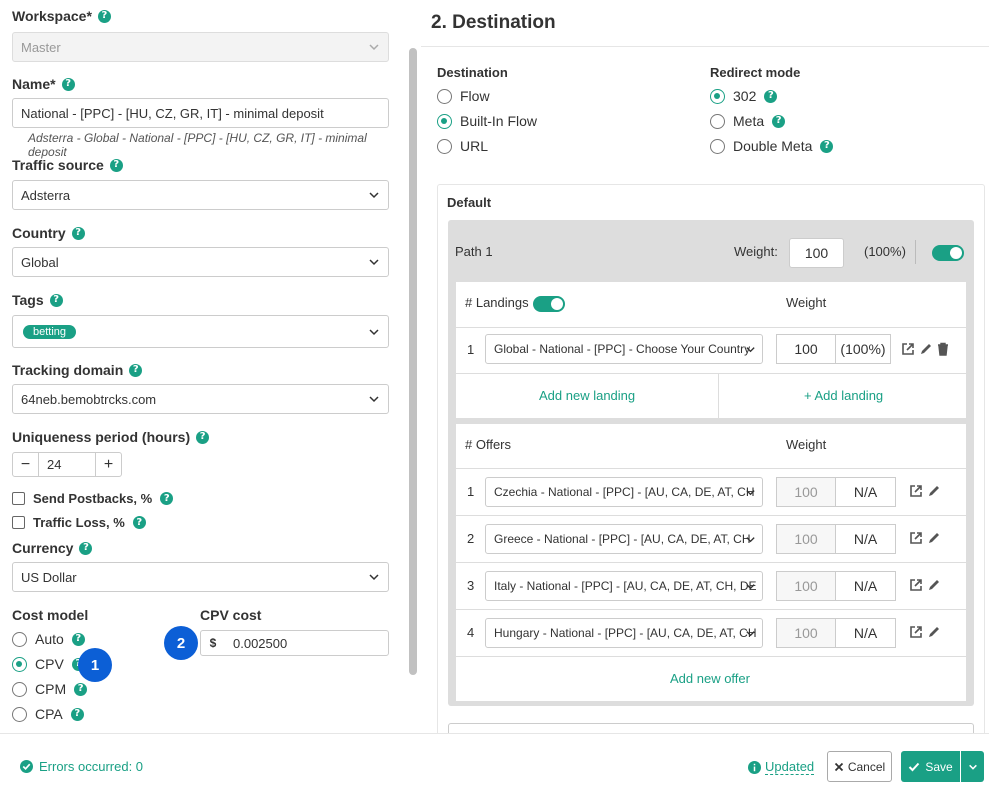  Describe the element at coordinates (26, 766) in the screenshot. I see `check-circle-icon` at that location.